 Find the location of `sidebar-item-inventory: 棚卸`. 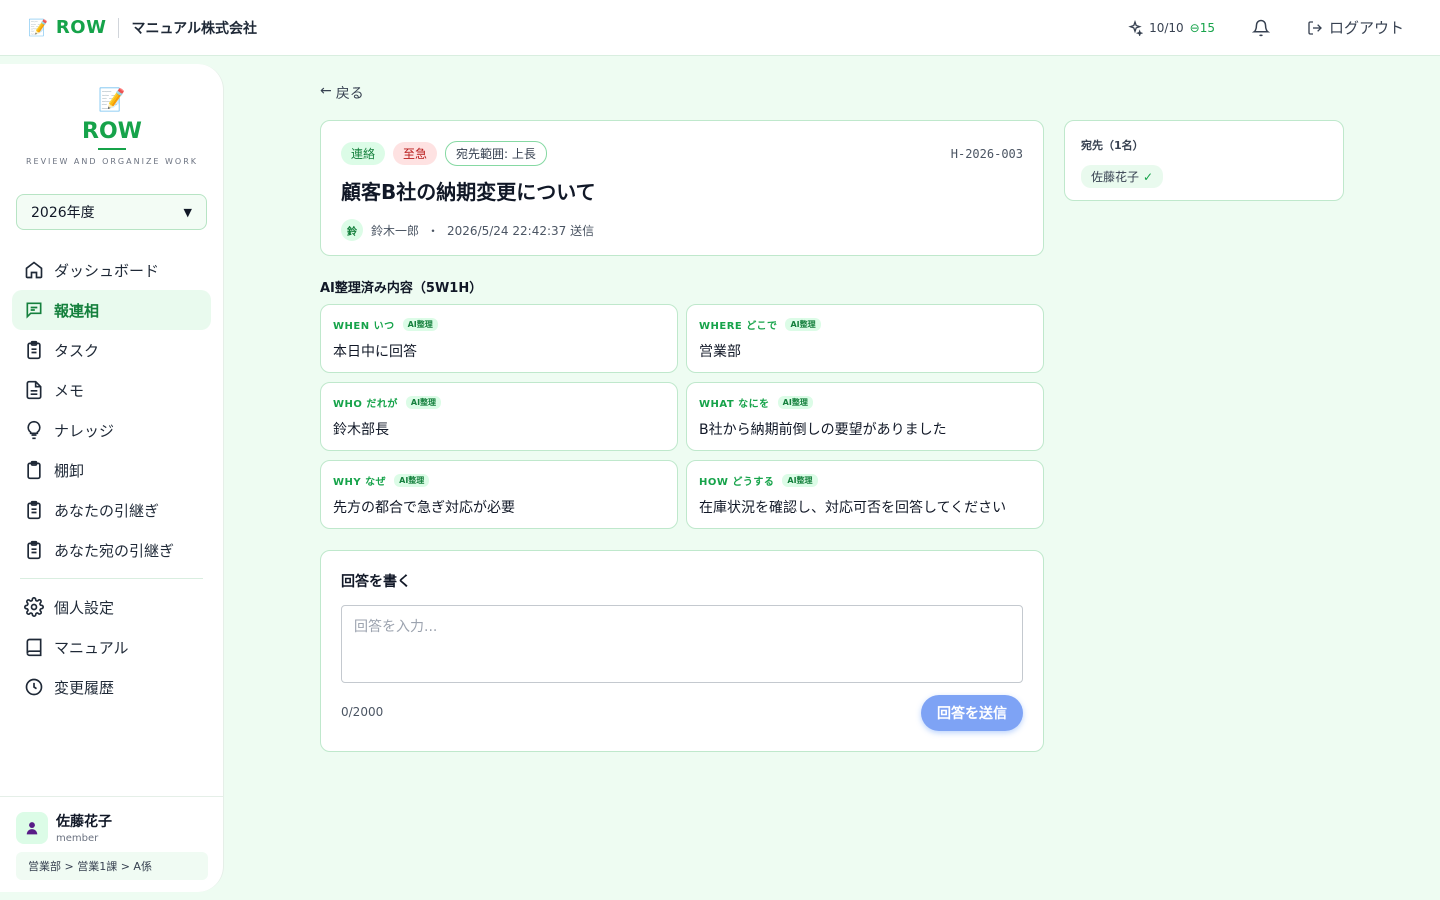

sidebar-item-inventory: 棚卸 is located at coordinates (111, 470).